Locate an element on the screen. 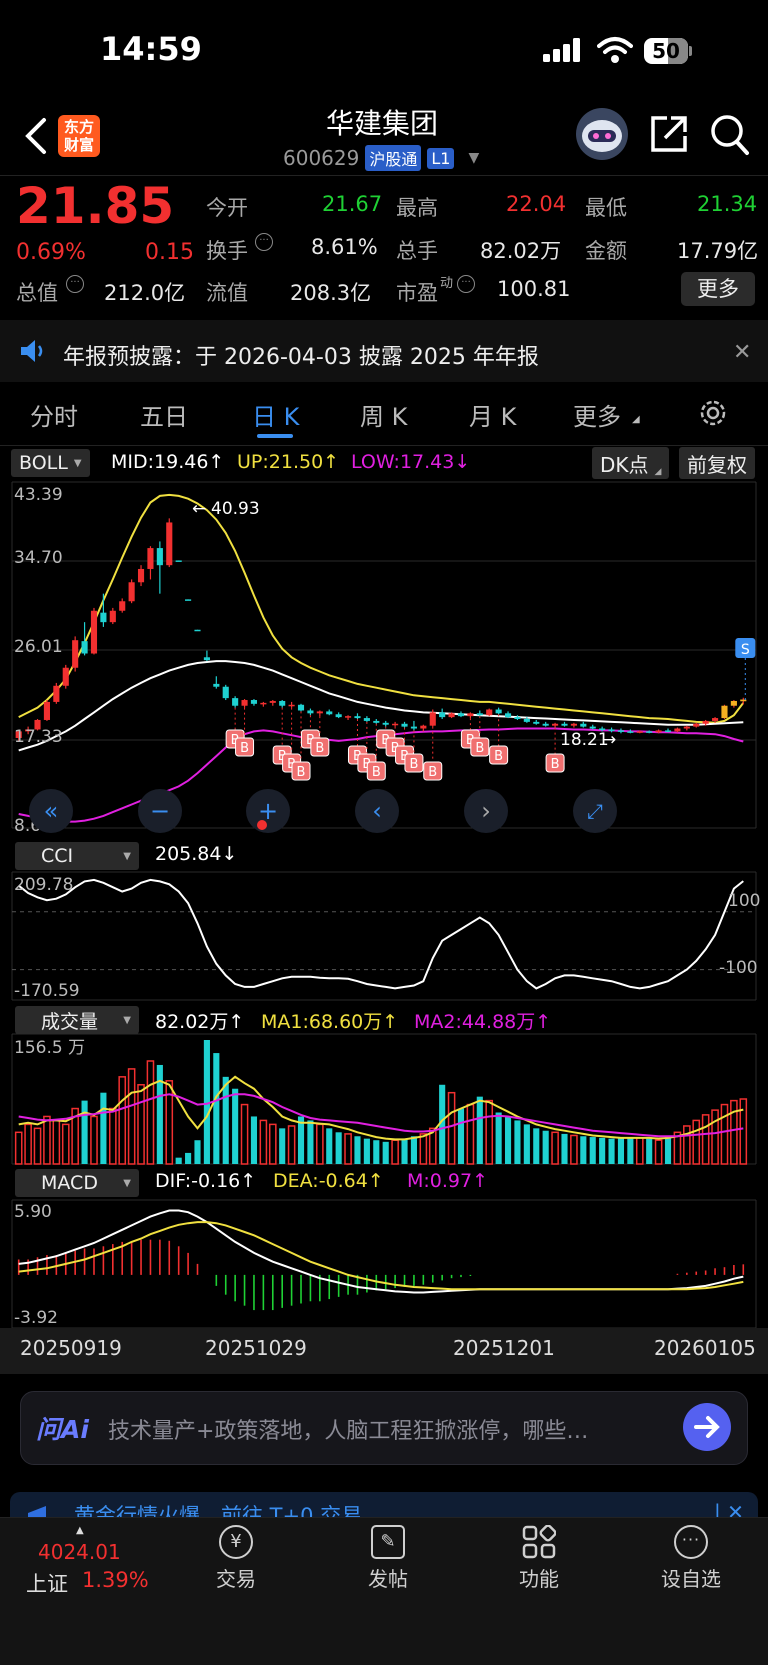 Image resolution: width=768 pixels, height=1665 pixels. macd-dif: DIF:-0.16↑ is located at coordinates (206, 1181).